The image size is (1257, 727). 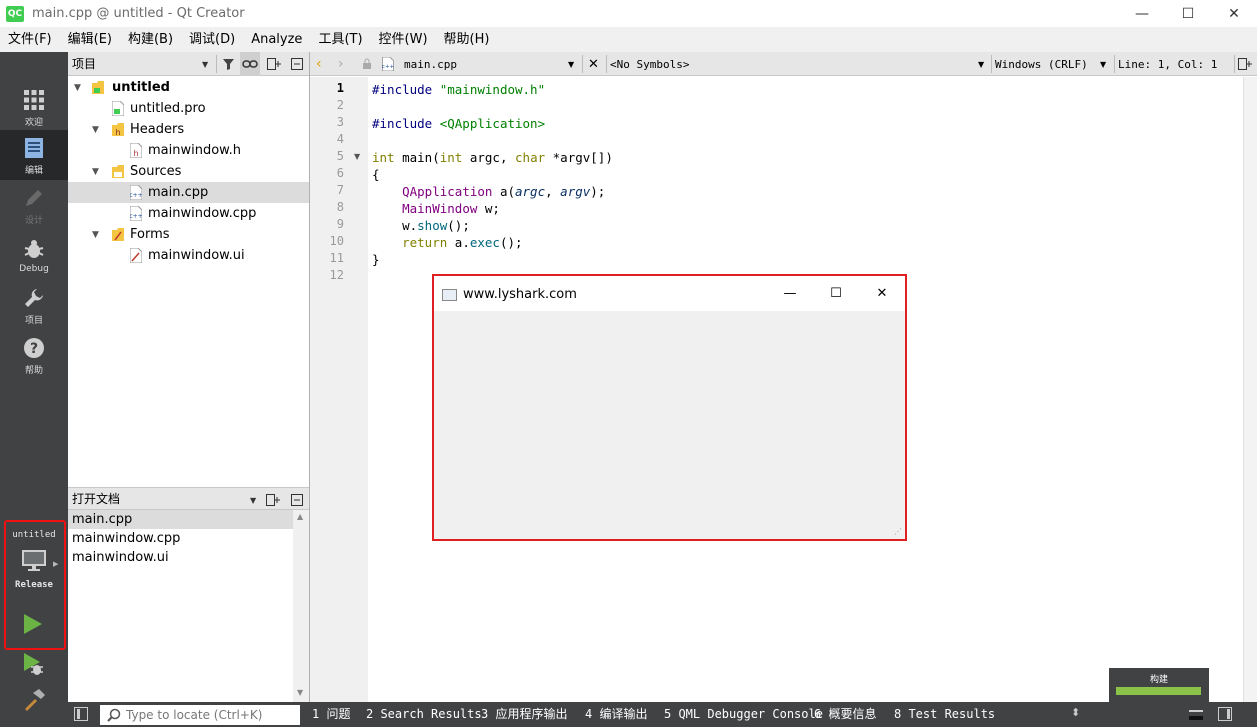 I want to click on pane-tab-general-messages: 6 概要信息, so click(x=845, y=714).